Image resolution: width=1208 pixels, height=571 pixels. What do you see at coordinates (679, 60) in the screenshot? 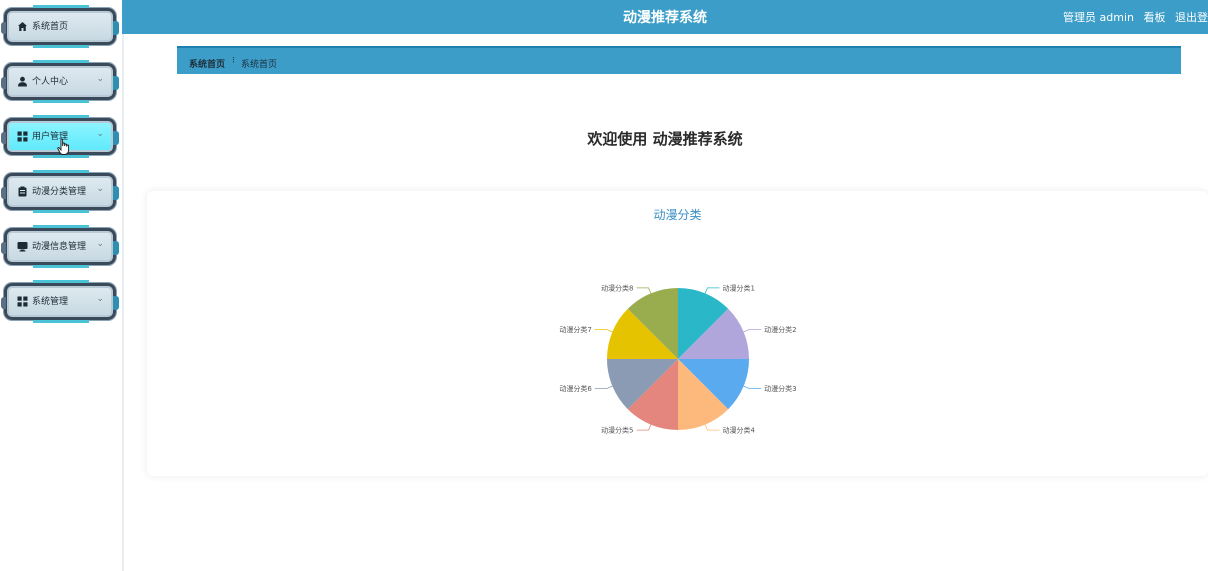
I see `breadcrumb: 系统首页 ⁝ 系统首页` at bounding box center [679, 60].